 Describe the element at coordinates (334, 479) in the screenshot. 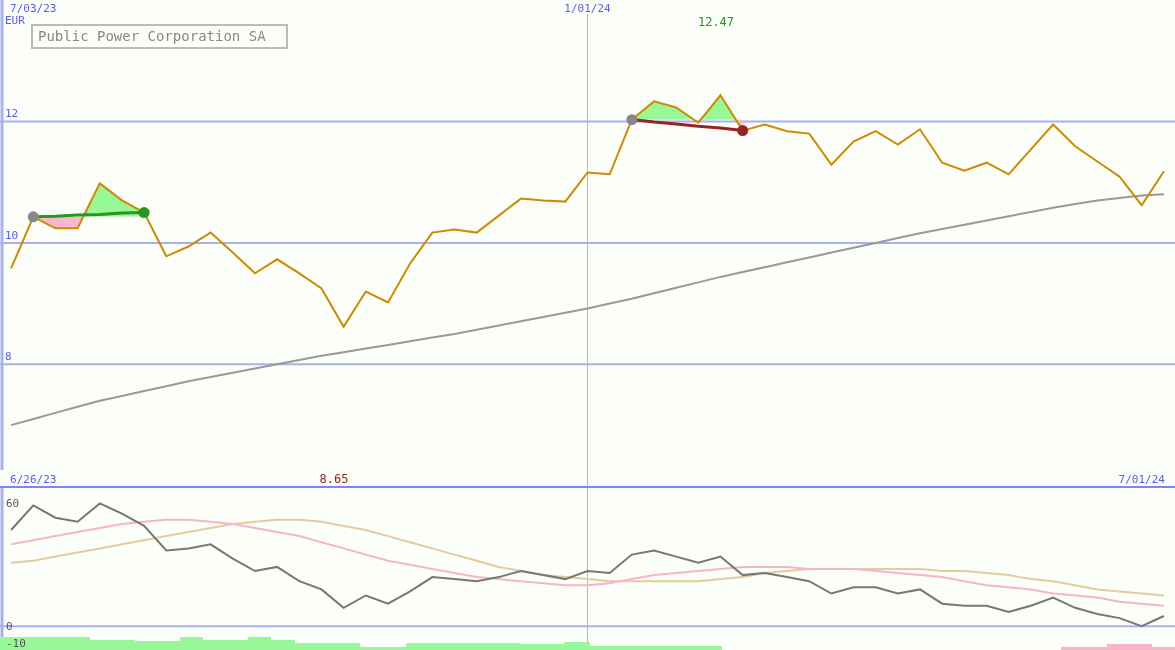

I see `low-value: 8.65` at that location.